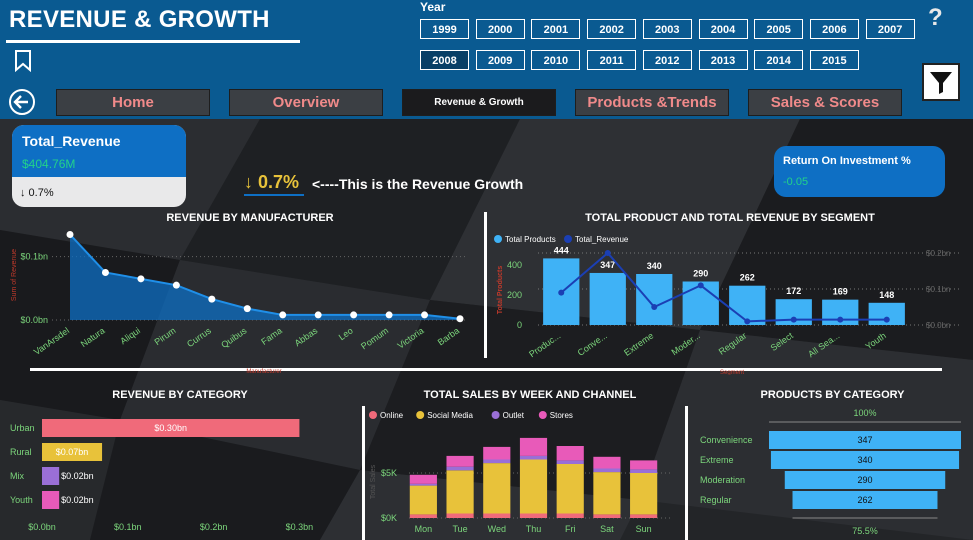  Describe the element at coordinates (410, 337) in the screenshot. I see `manufacturer-xtick-label: Victoria` at that location.